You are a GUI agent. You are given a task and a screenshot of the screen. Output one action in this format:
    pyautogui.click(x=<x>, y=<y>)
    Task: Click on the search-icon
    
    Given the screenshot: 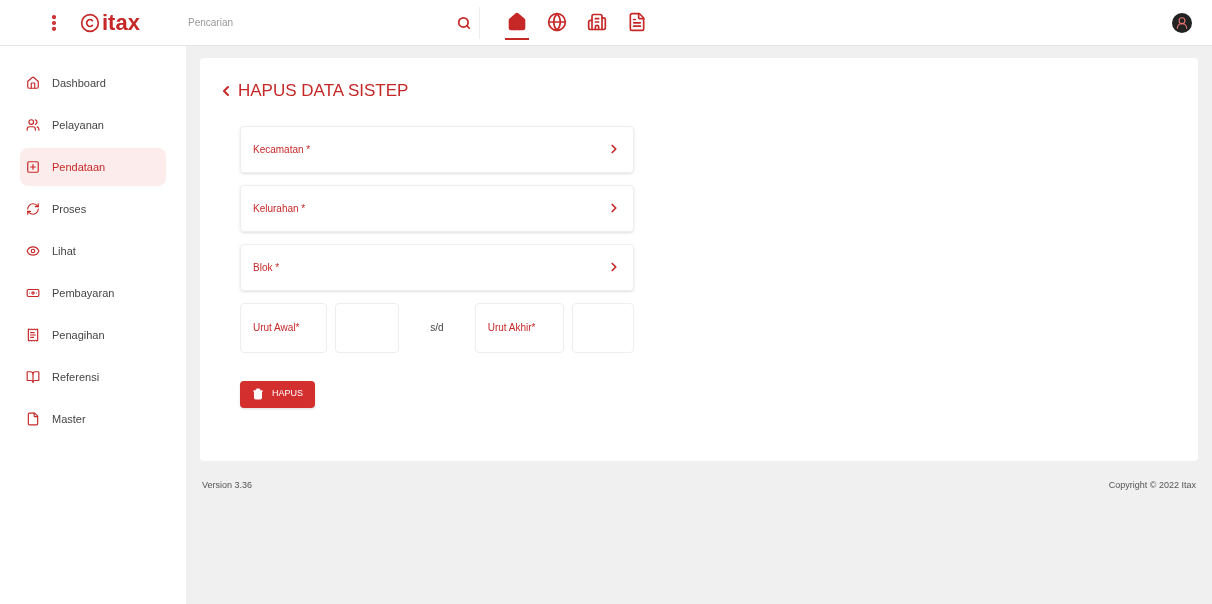 What is the action you would take?
    pyautogui.click(x=464, y=22)
    